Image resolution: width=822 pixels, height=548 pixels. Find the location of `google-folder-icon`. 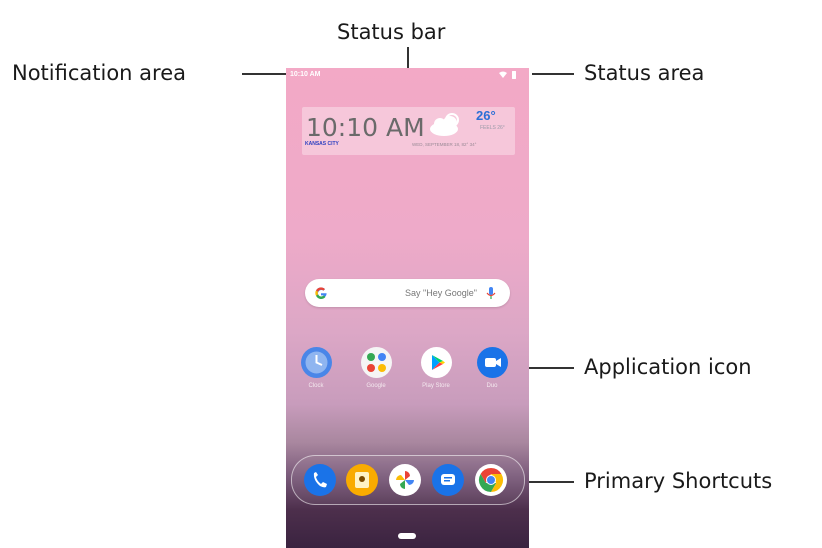

google-folder-icon is located at coordinates (376, 362).